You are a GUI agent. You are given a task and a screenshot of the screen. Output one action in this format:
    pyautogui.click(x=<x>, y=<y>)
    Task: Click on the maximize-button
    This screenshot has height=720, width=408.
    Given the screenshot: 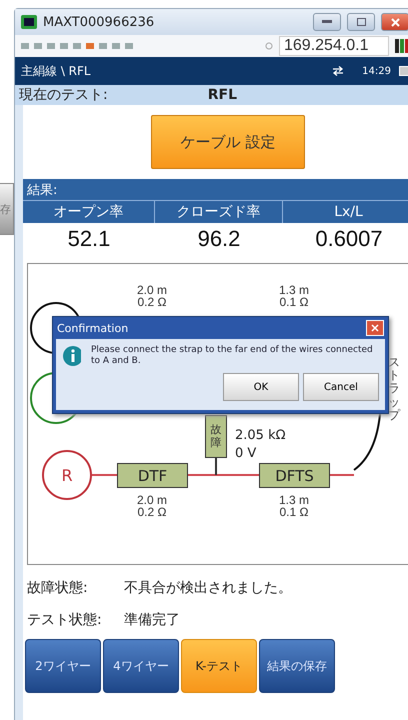 What is the action you would take?
    pyautogui.click(x=361, y=22)
    